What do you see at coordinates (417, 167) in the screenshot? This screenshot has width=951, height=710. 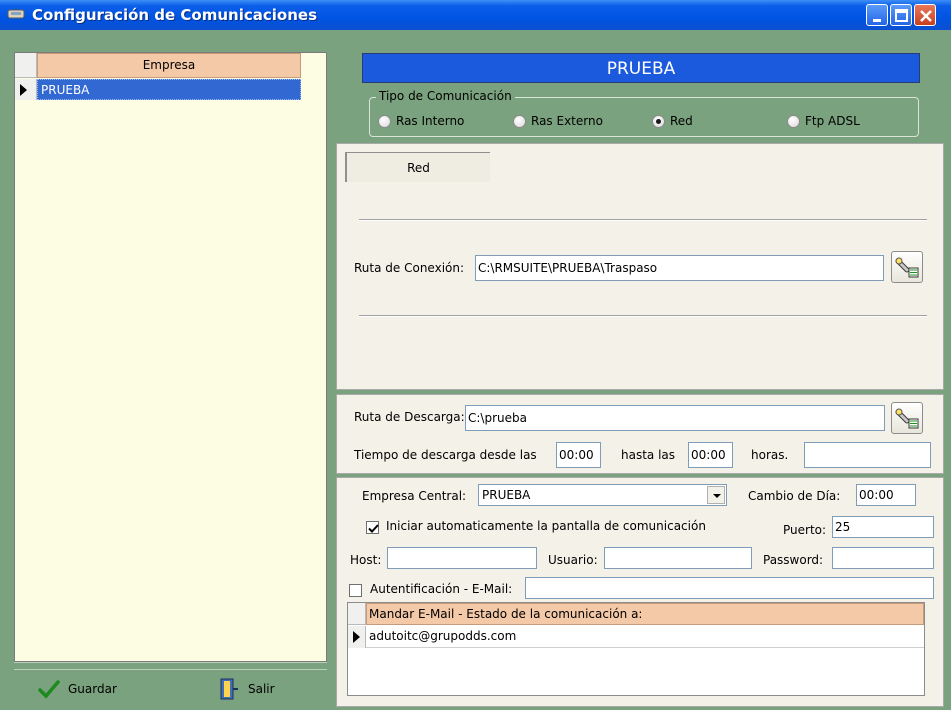 I see `tab-red: Red` at bounding box center [417, 167].